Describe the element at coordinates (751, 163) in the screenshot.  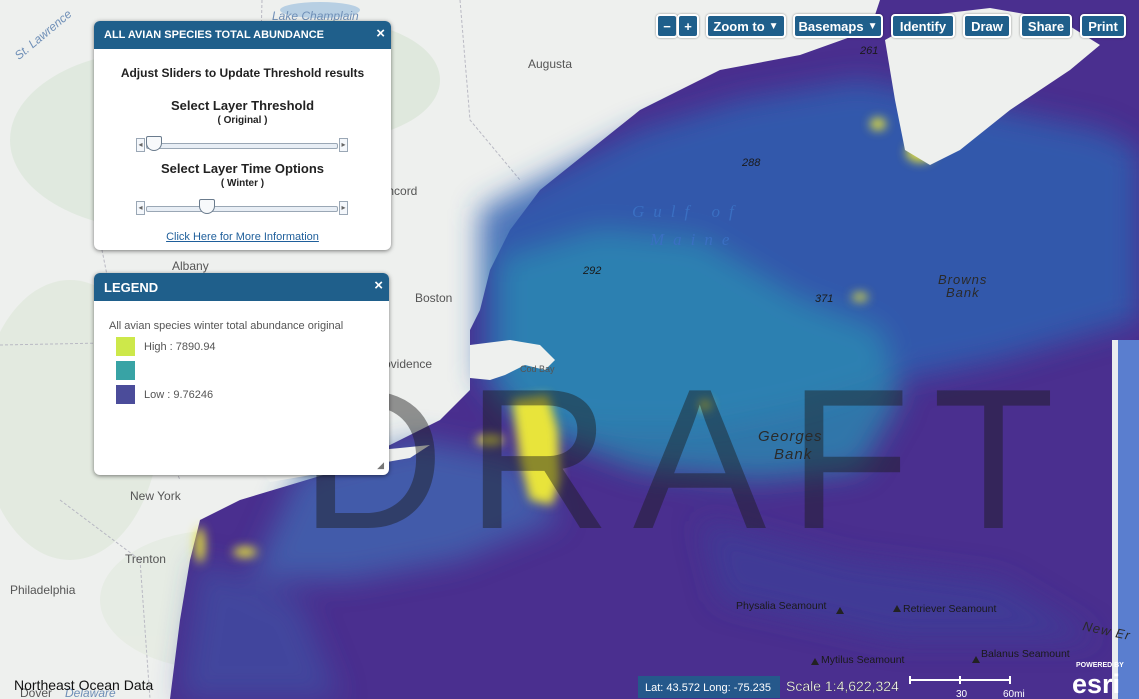
I see `depth-288: 288` at that location.